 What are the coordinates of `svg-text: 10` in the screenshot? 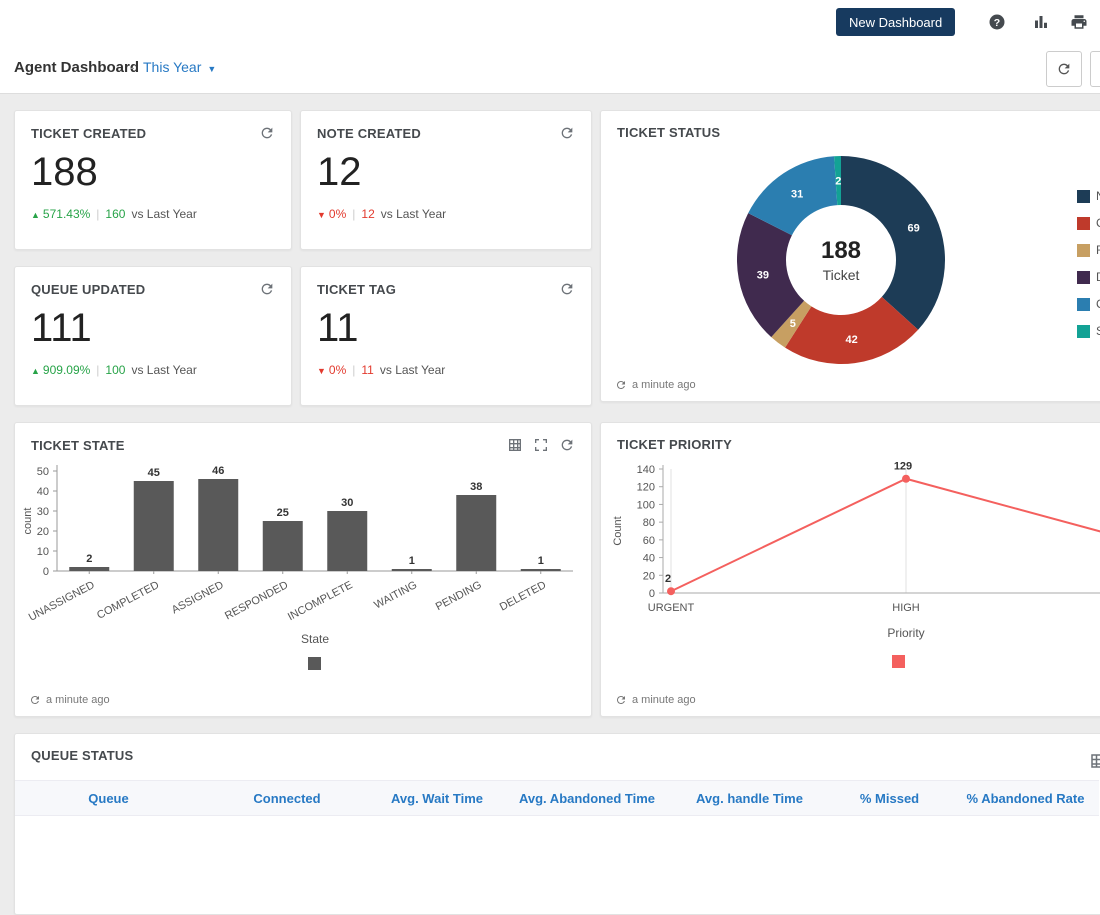 It's located at (43, 552).